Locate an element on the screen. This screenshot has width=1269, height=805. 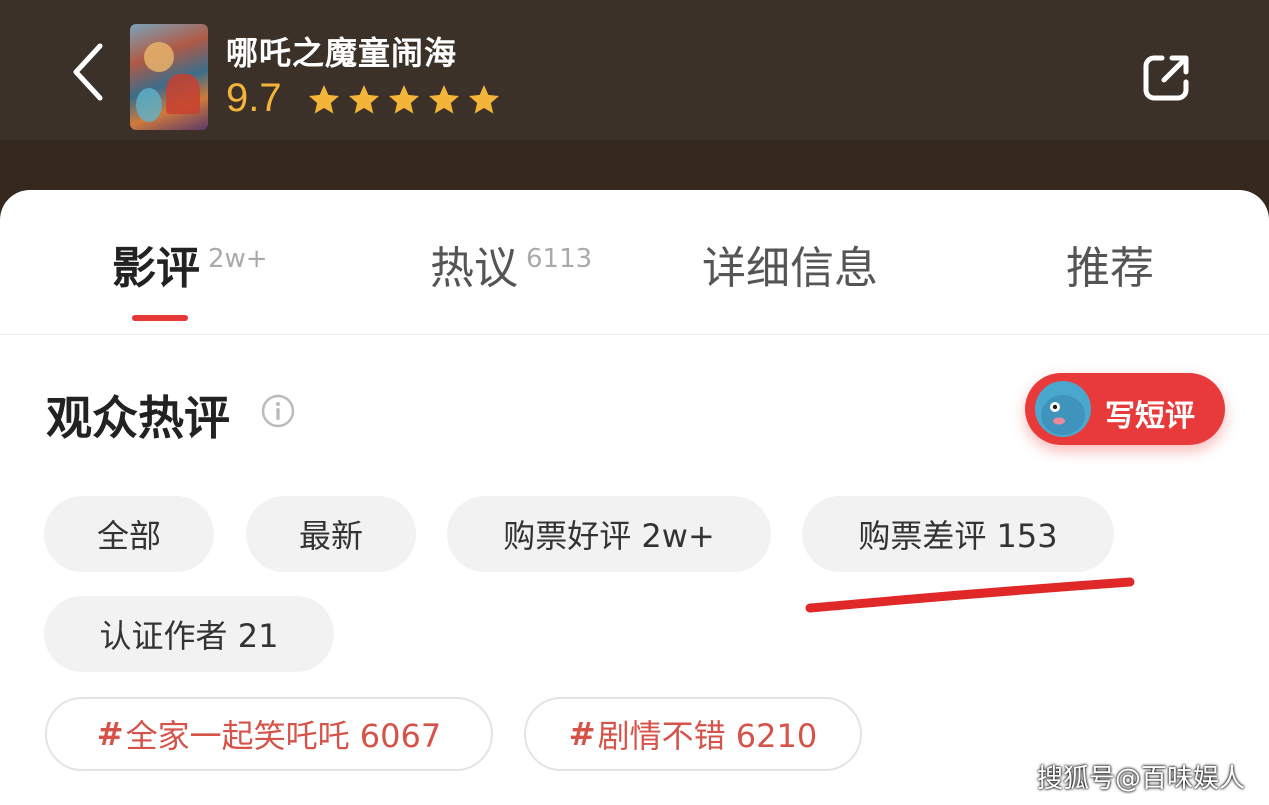
tab-reviews: 影评 2w+ is located at coordinates (190, 264).